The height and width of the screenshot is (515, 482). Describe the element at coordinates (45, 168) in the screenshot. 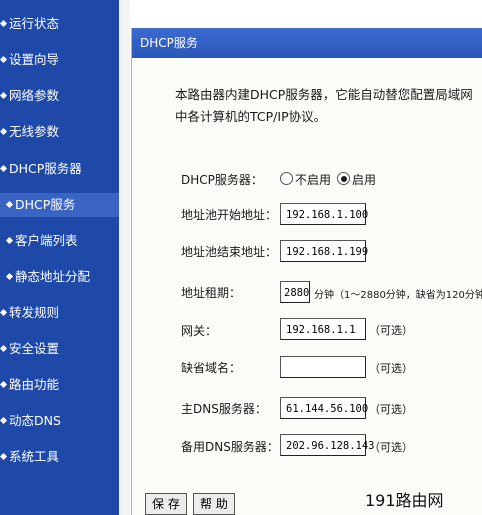

I see `sidebar-item-label: DHCP服务器` at that location.